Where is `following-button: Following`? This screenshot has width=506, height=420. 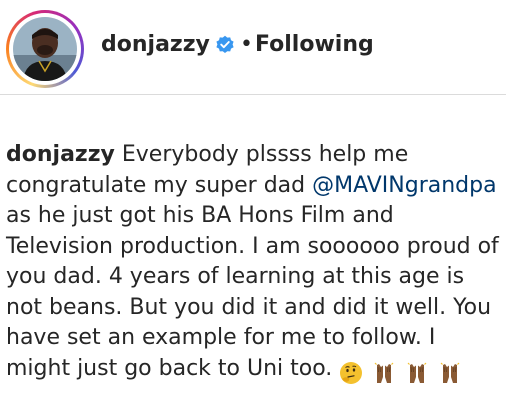 following-button: Following is located at coordinates (314, 45).